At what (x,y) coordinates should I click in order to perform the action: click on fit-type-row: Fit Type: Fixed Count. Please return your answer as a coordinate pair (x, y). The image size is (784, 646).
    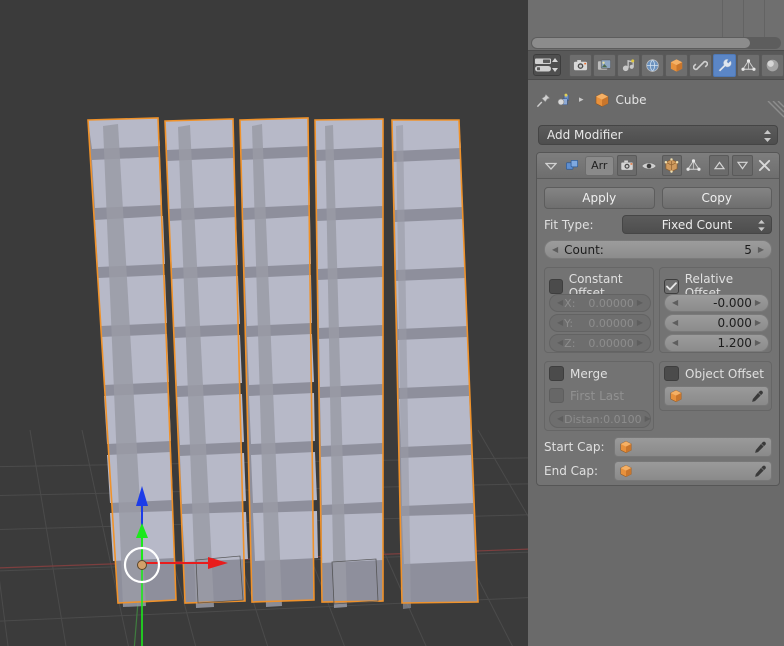
    Looking at the image, I should click on (658, 224).